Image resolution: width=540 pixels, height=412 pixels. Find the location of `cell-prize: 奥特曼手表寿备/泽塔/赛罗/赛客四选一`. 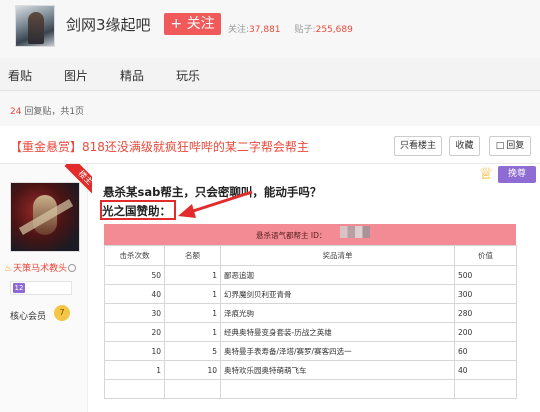

cell-prize: 奥特曼手表寿备/泽塔/赛罗/赛客四选一 is located at coordinates (337, 351).